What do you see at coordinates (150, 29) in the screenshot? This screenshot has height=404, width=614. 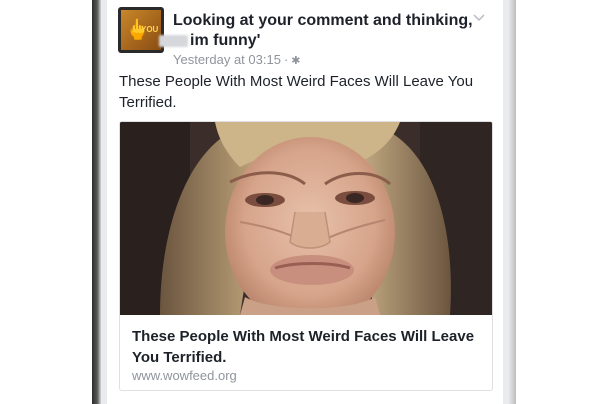 I see `avatar-text: YOU` at bounding box center [150, 29].